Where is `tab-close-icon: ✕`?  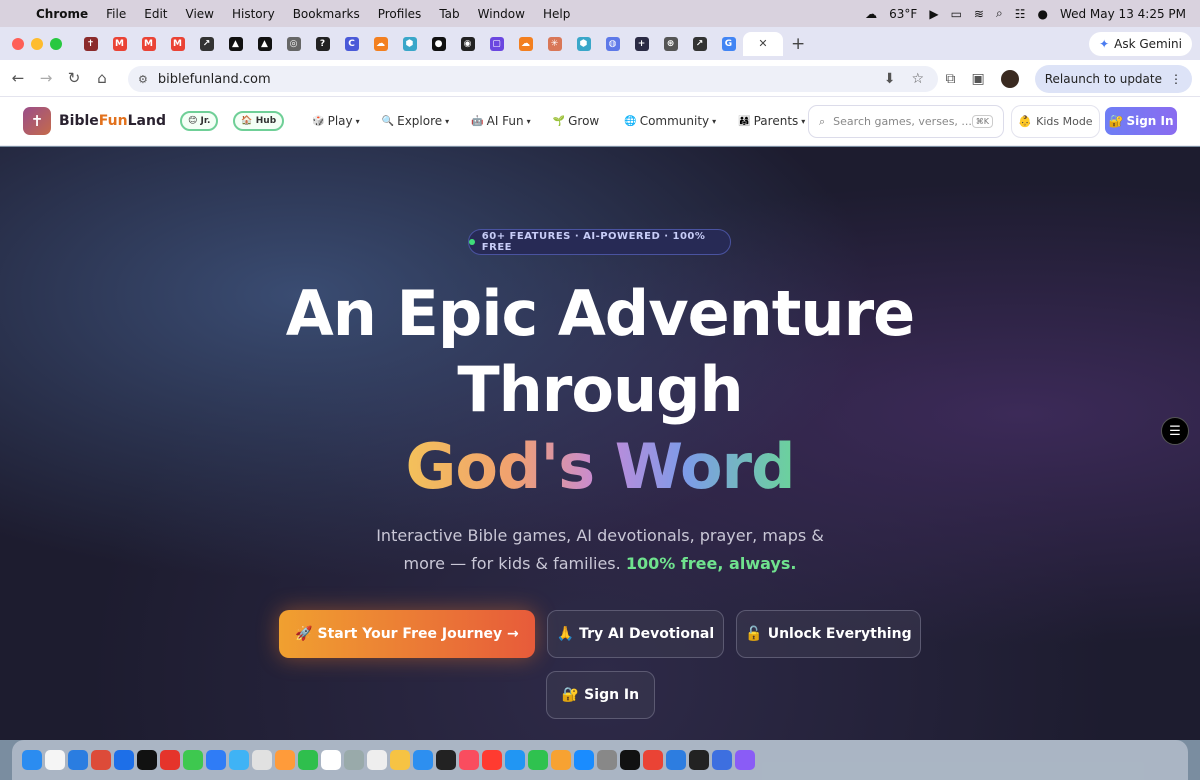 tab-close-icon: ✕ is located at coordinates (762, 43).